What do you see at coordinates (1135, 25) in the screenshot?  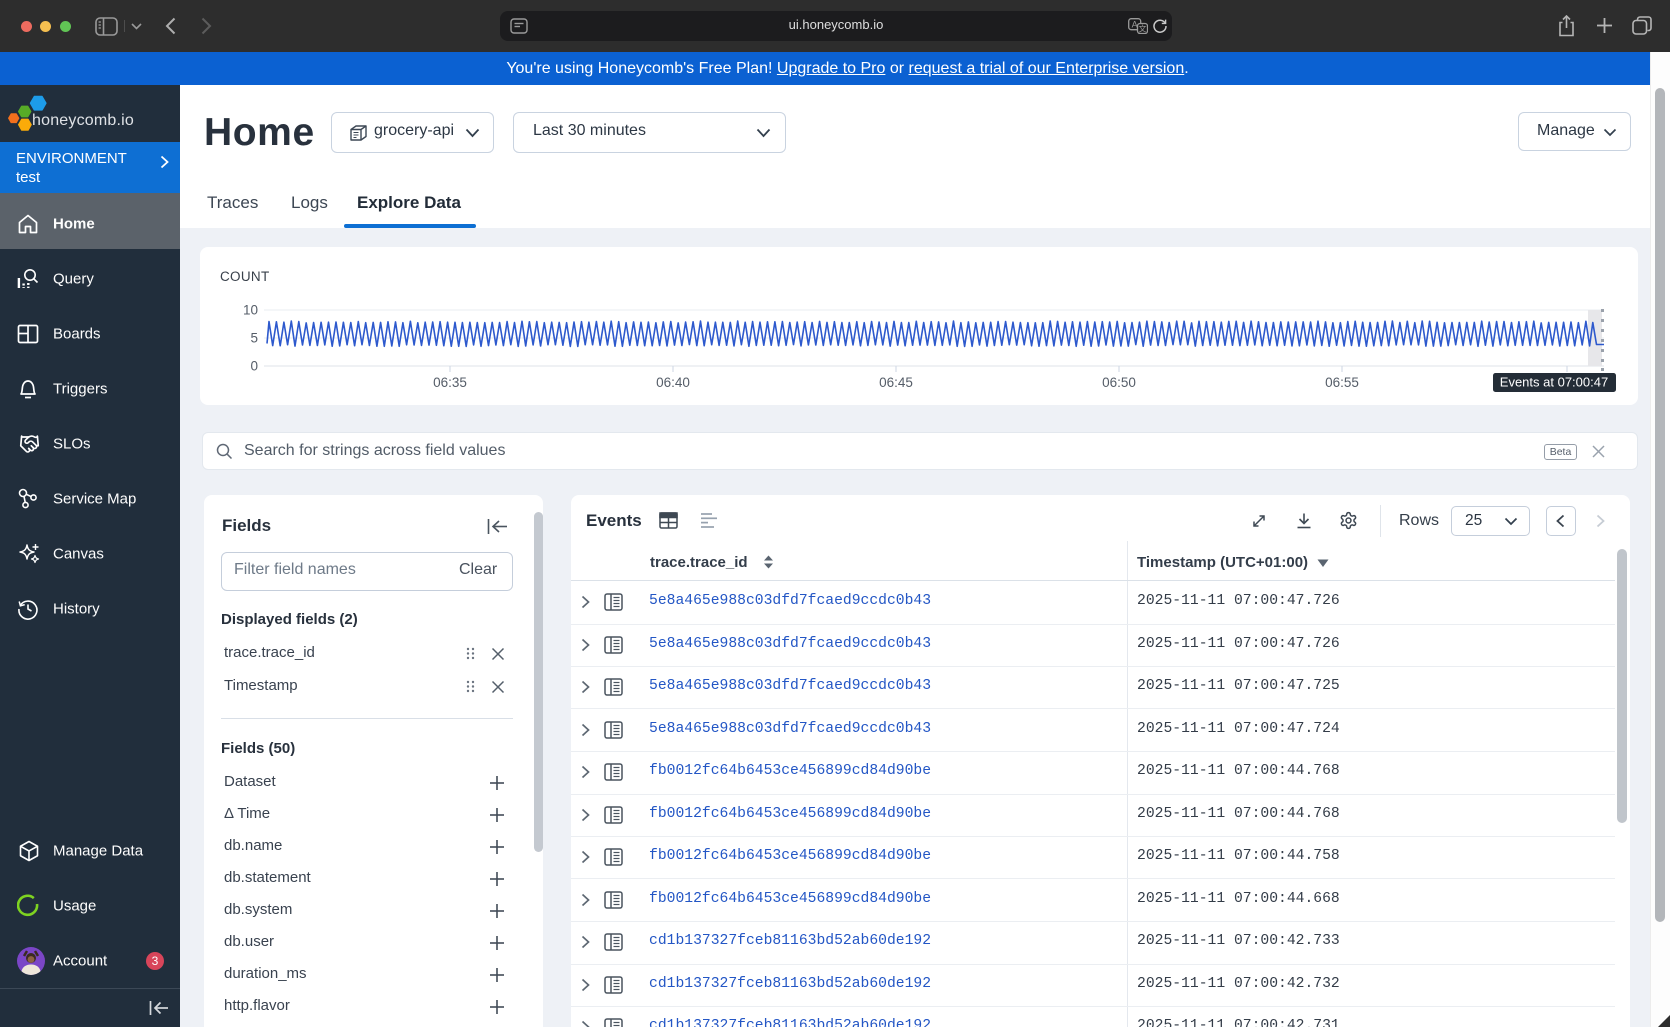 I see `svg-text: A` at bounding box center [1135, 25].